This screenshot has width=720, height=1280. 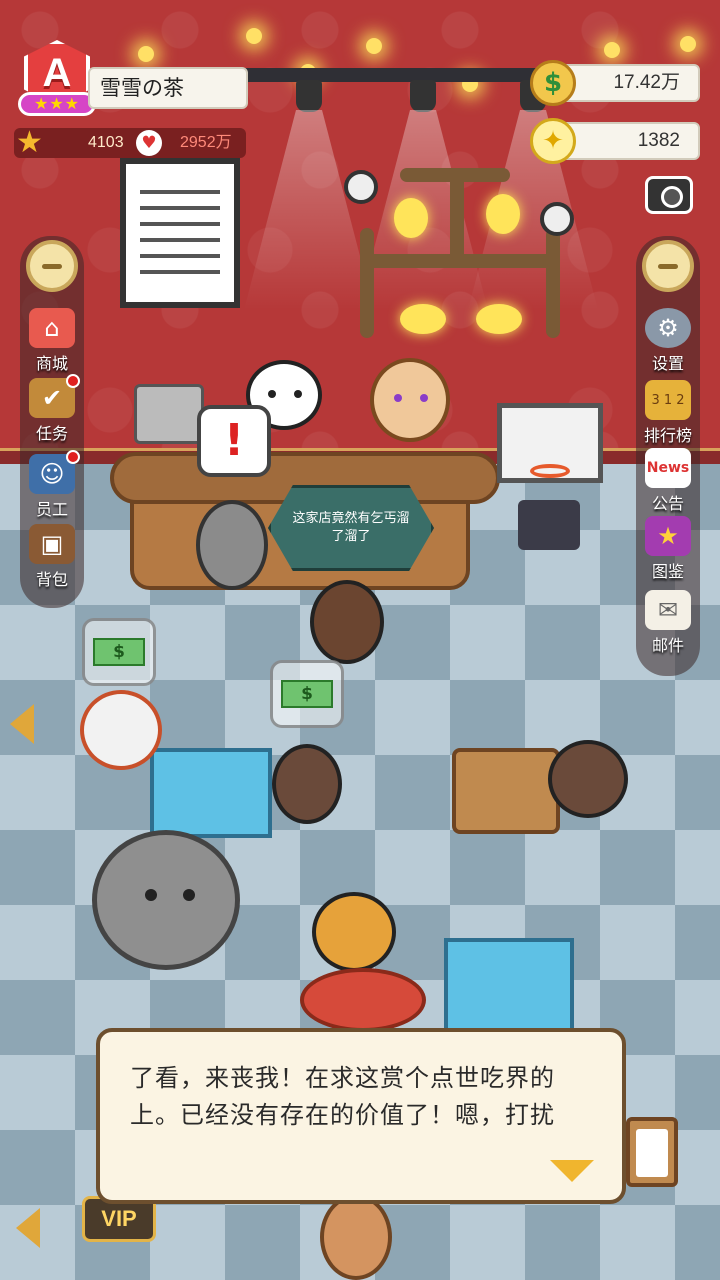 I want to click on fans-icon: ♥, so click(x=149, y=143).